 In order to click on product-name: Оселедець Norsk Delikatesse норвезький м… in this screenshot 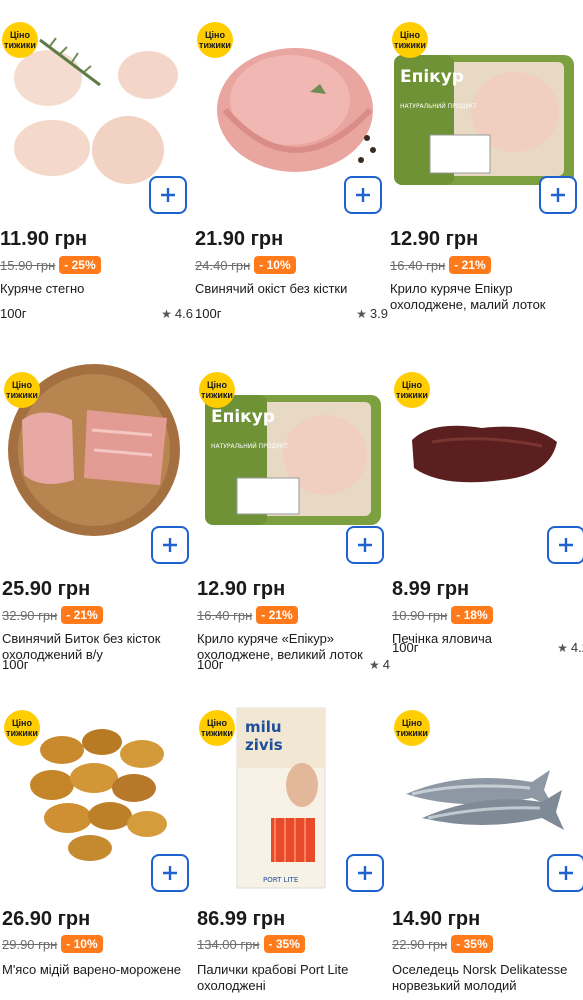, I will do `click(487, 978)`.